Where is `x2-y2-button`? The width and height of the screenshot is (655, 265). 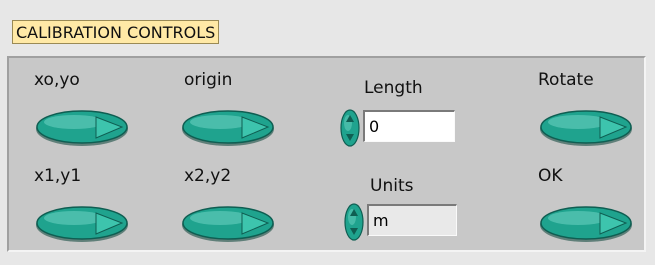
x2-y2-button is located at coordinates (228, 224).